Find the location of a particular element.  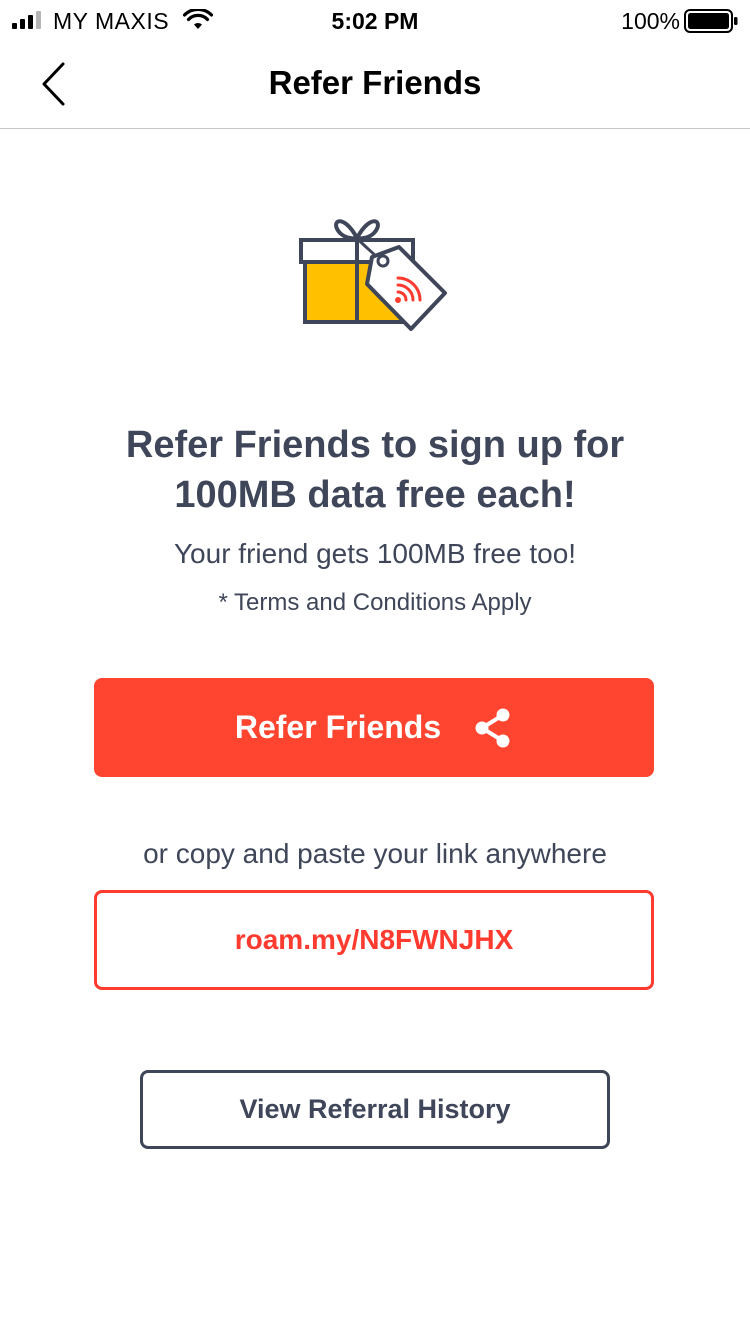

view-referral-history-button: View Referral History is located at coordinates (375, 1109).